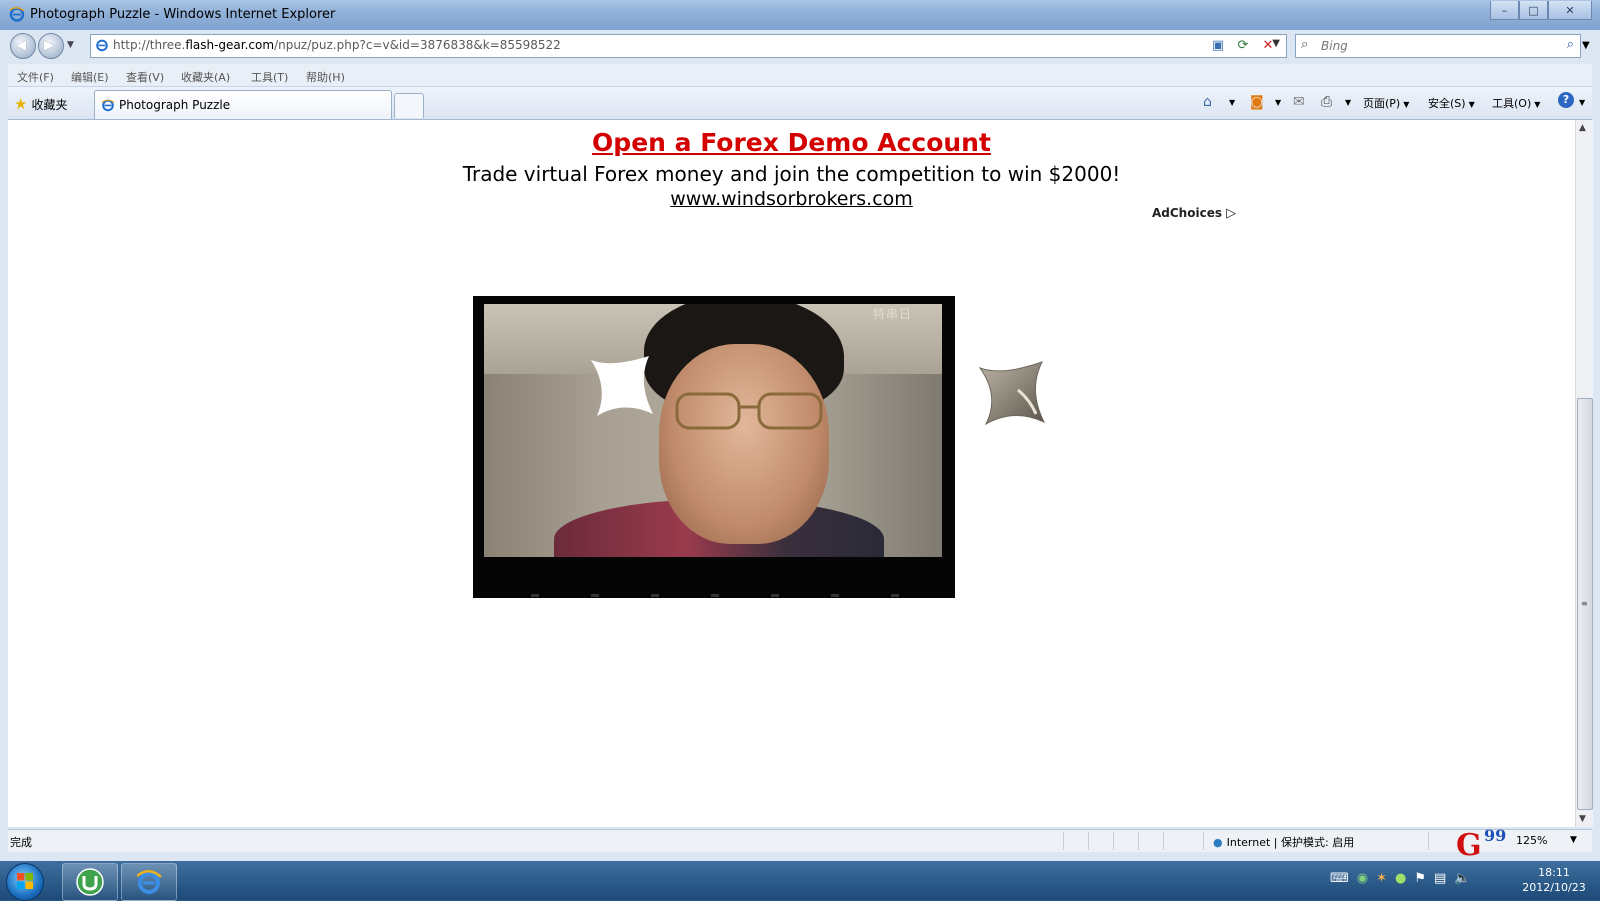 The image size is (1600, 901). What do you see at coordinates (21, 842) in the screenshot?
I see `status-text: 完成` at bounding box center [21, 842].